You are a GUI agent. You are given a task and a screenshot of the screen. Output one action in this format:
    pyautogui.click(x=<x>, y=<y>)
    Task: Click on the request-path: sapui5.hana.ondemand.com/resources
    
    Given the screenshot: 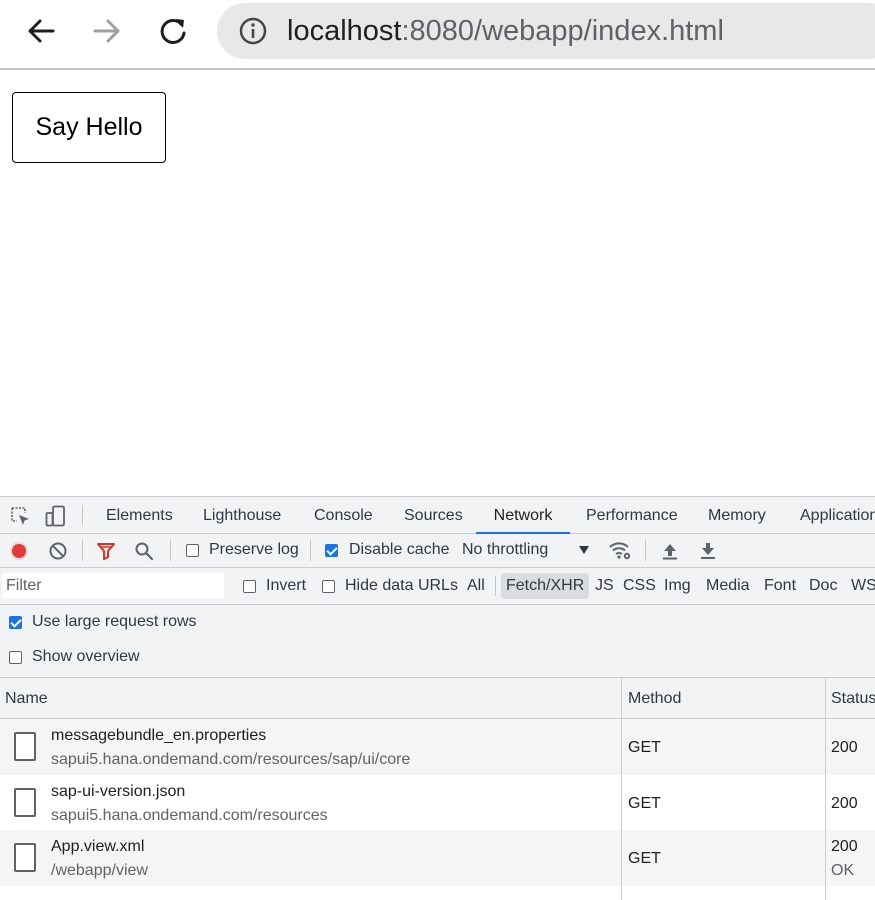 What is the action you would take?
    pyautogui.click(x=189, y=815)
    